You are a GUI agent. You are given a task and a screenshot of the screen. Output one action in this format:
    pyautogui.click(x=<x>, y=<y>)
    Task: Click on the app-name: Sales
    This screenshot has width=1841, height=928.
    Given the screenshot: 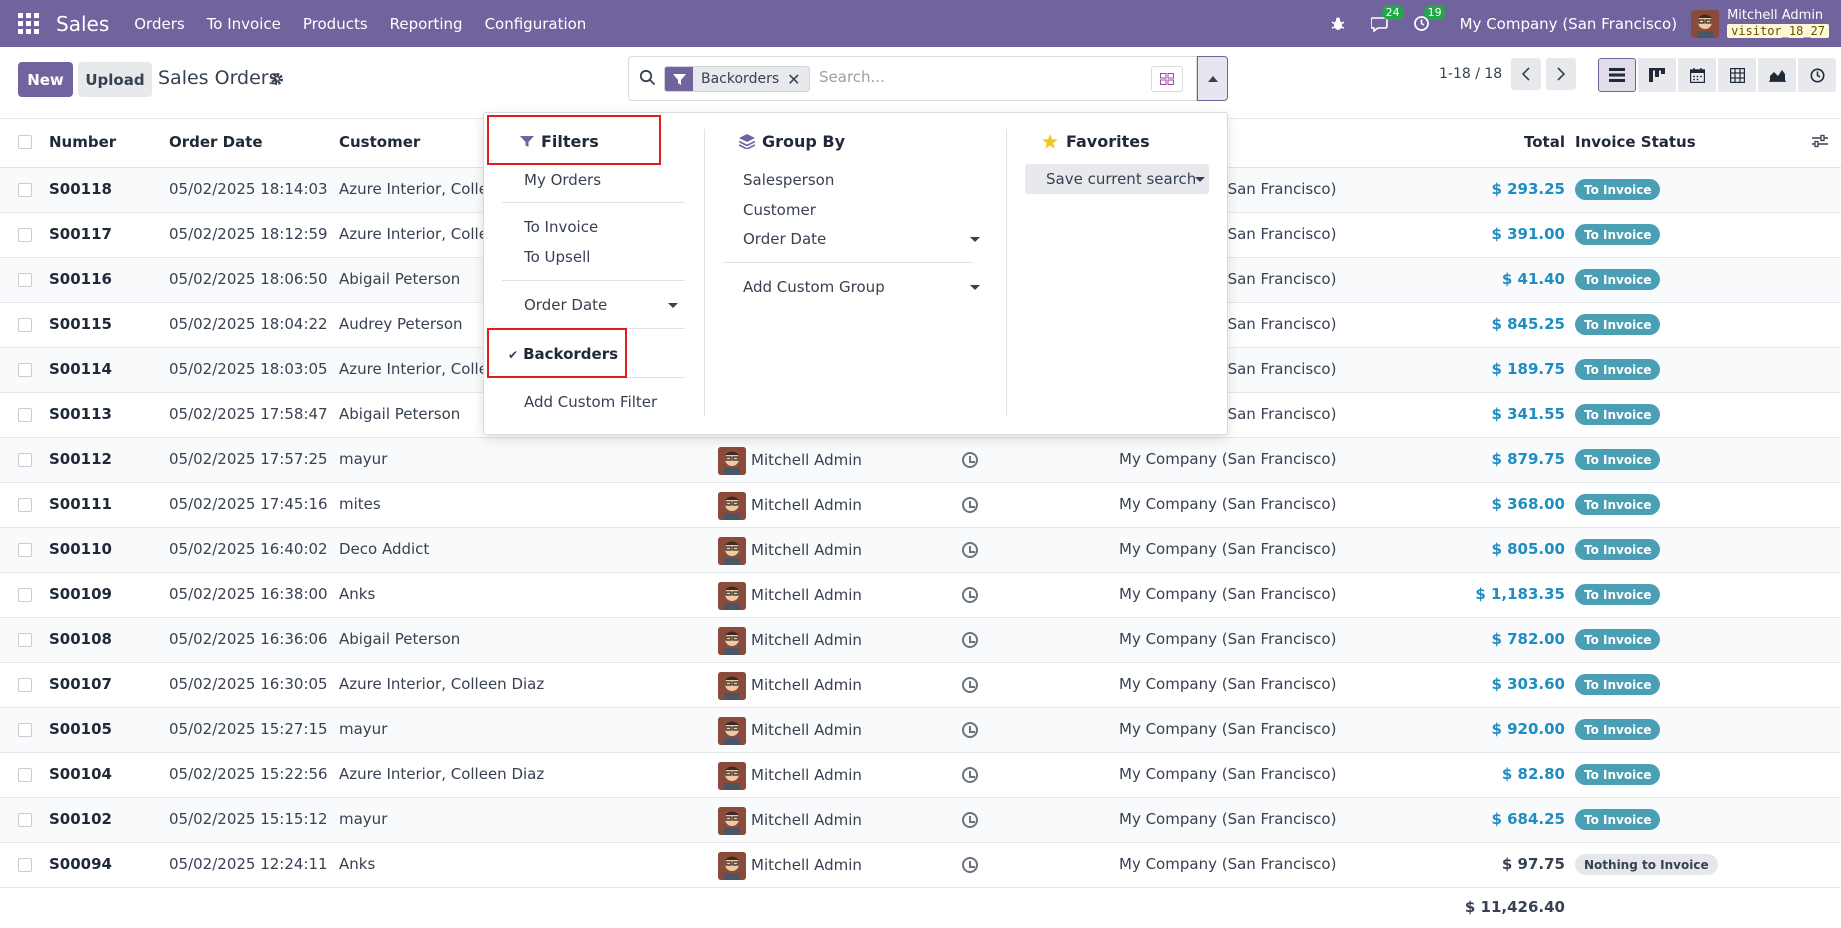 What is the action you would take?
    pyautogui.click(x=82, y=24)
    